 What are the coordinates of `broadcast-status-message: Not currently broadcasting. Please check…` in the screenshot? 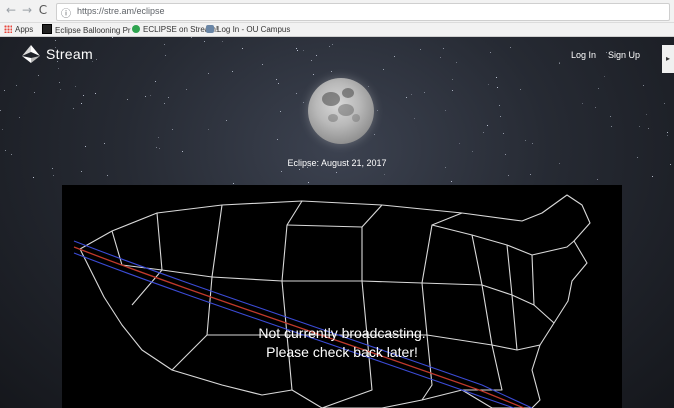 It's located at (342, 343).